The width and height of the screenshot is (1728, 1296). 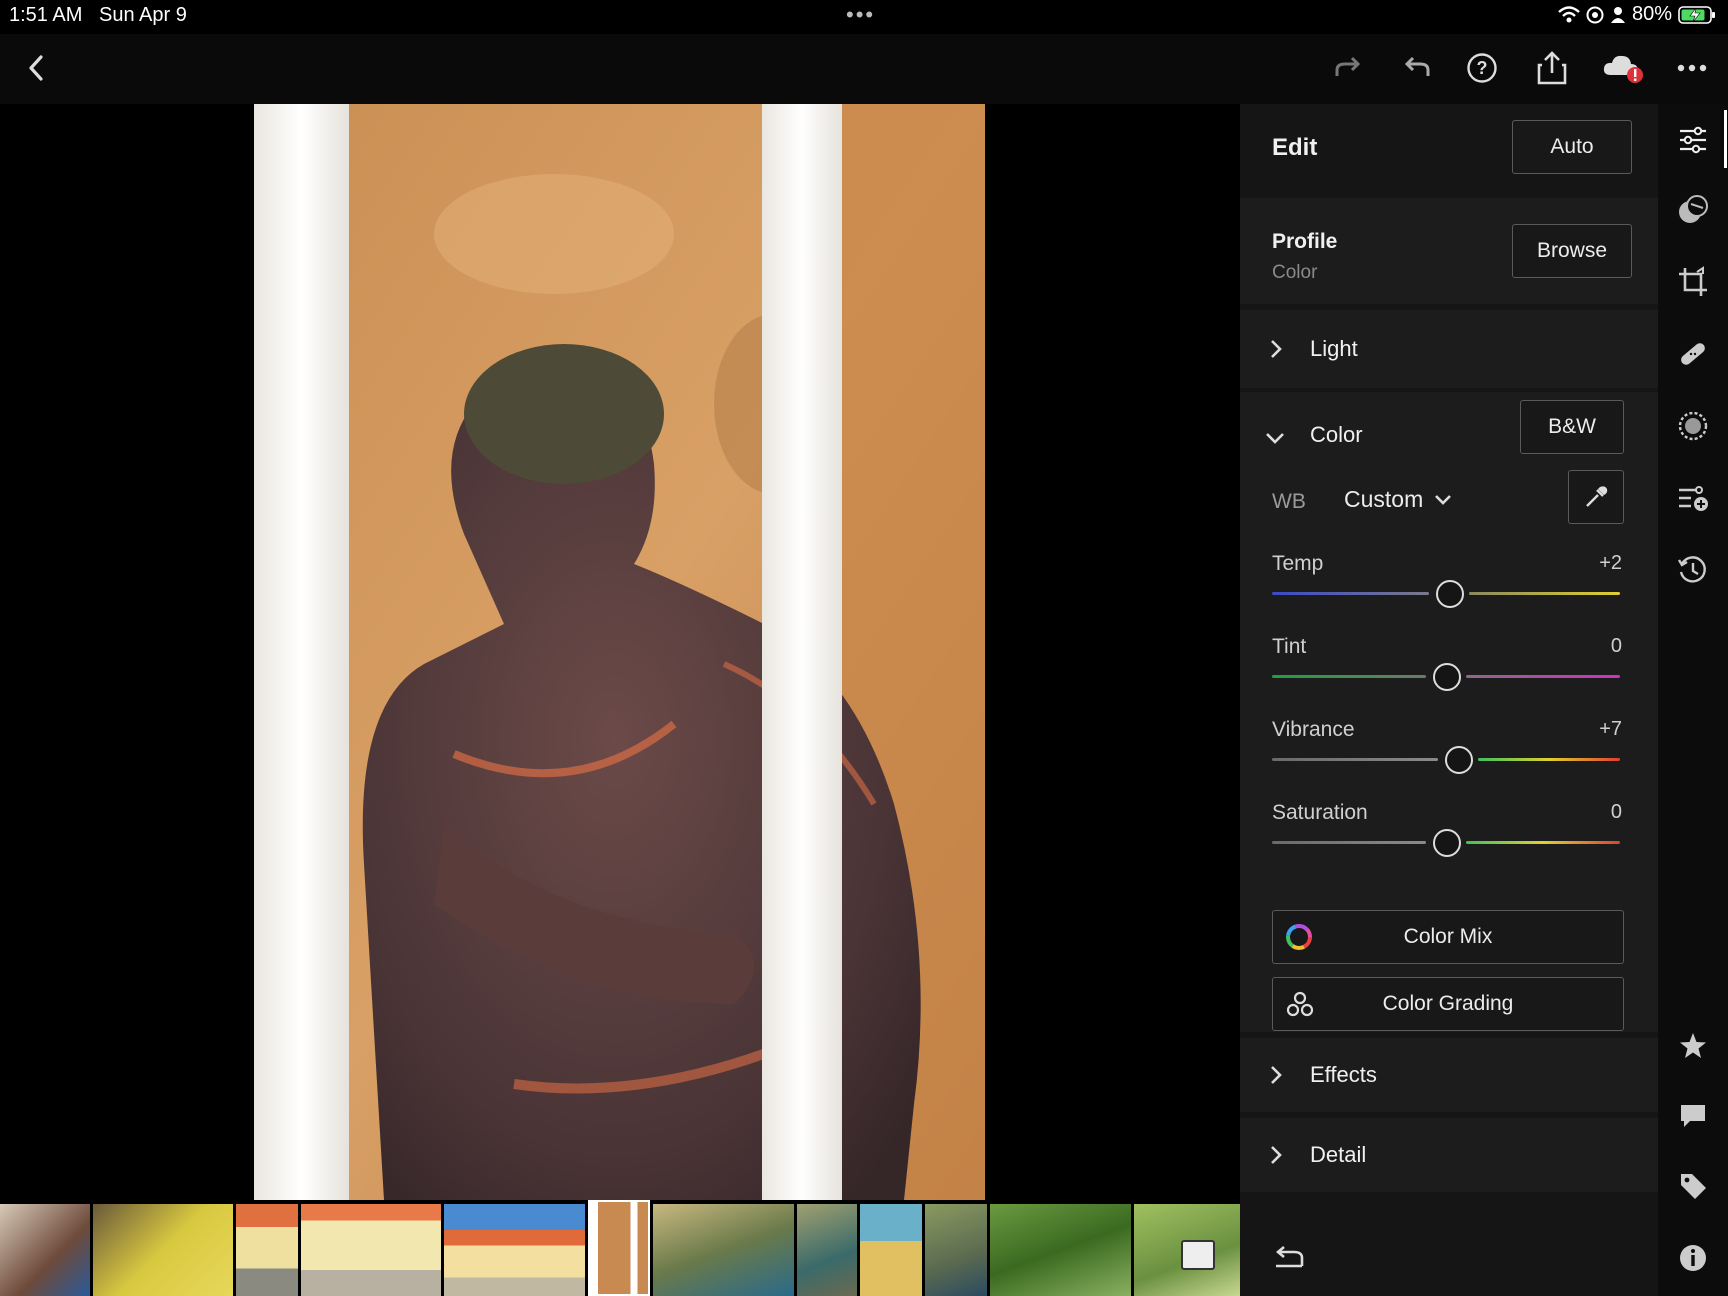 I want to click on status-right: 80%, so click(x=1637, y=14).